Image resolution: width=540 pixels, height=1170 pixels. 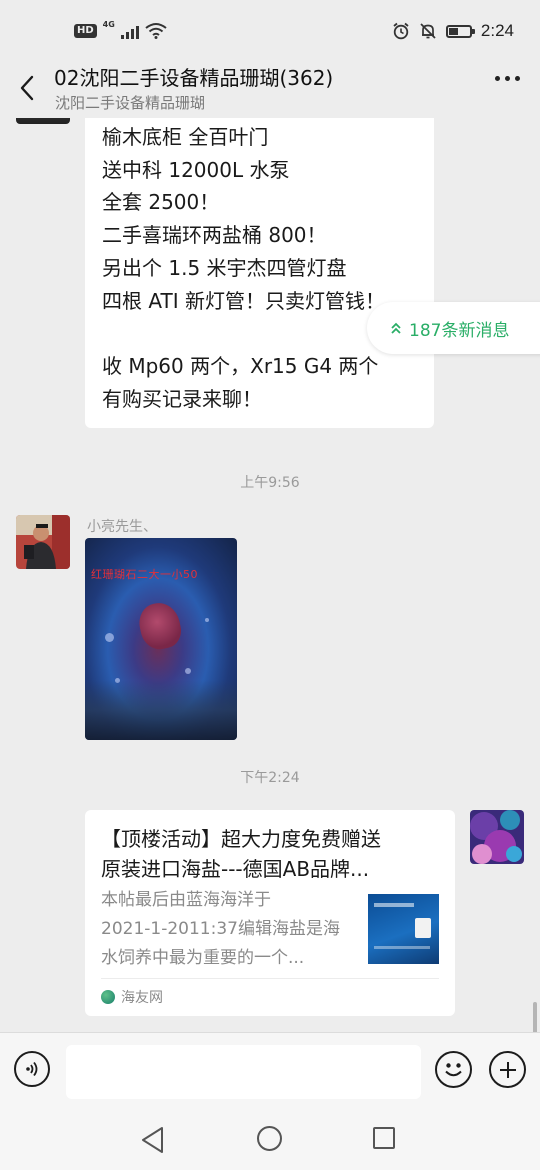 I want to click on message-input, so click(x=243, y=1072).